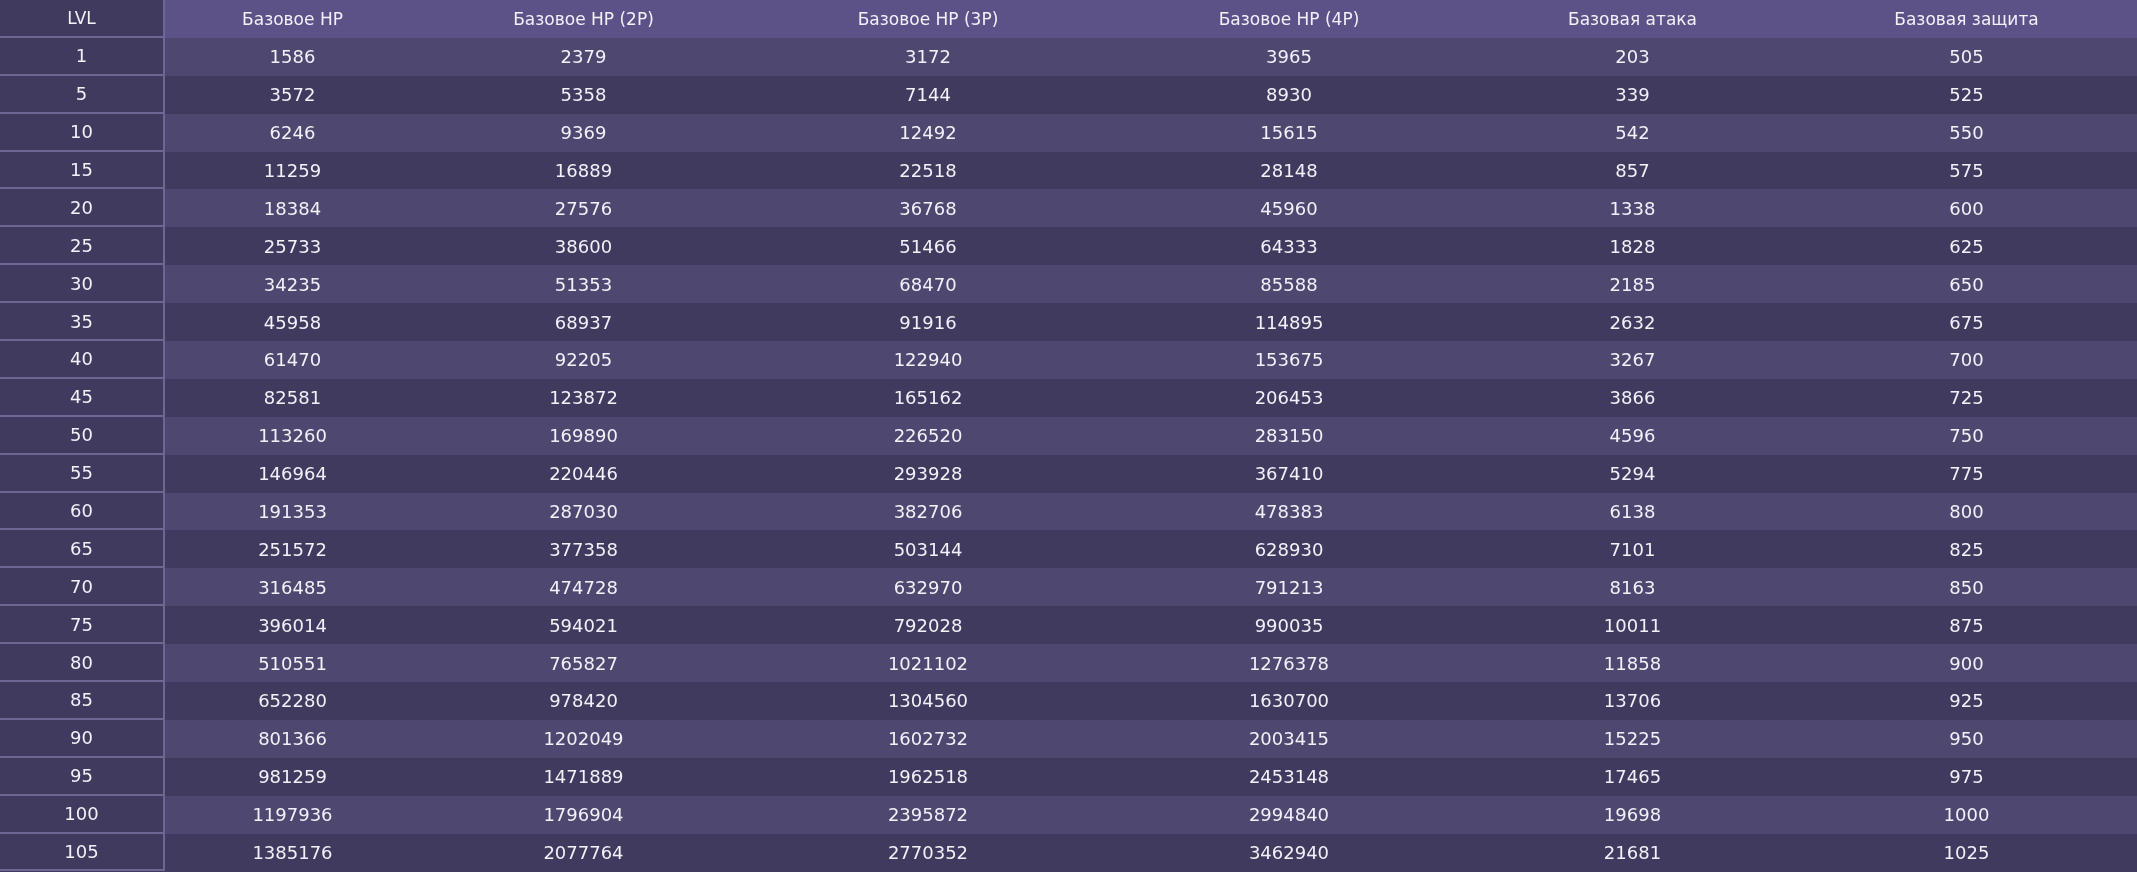 This screenshot has height=872, width=2137. What do you see at coordinates (82, 776) in the screenshot?
I see `level-cell: 95` at bounding box center [82, 776].